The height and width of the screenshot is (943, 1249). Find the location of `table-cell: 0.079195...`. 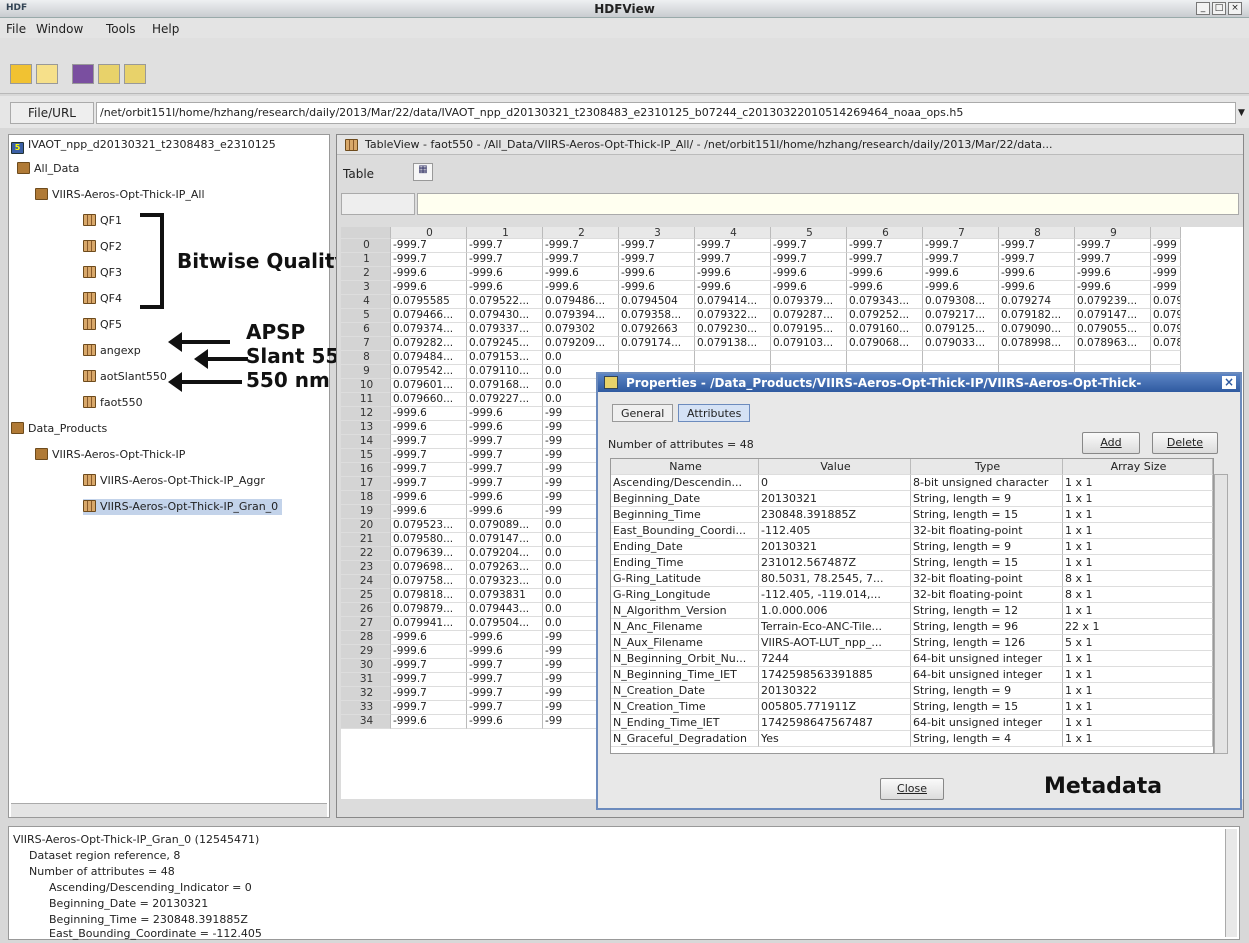

table-cell: 0.079195... is located at coordinates (809, 330).